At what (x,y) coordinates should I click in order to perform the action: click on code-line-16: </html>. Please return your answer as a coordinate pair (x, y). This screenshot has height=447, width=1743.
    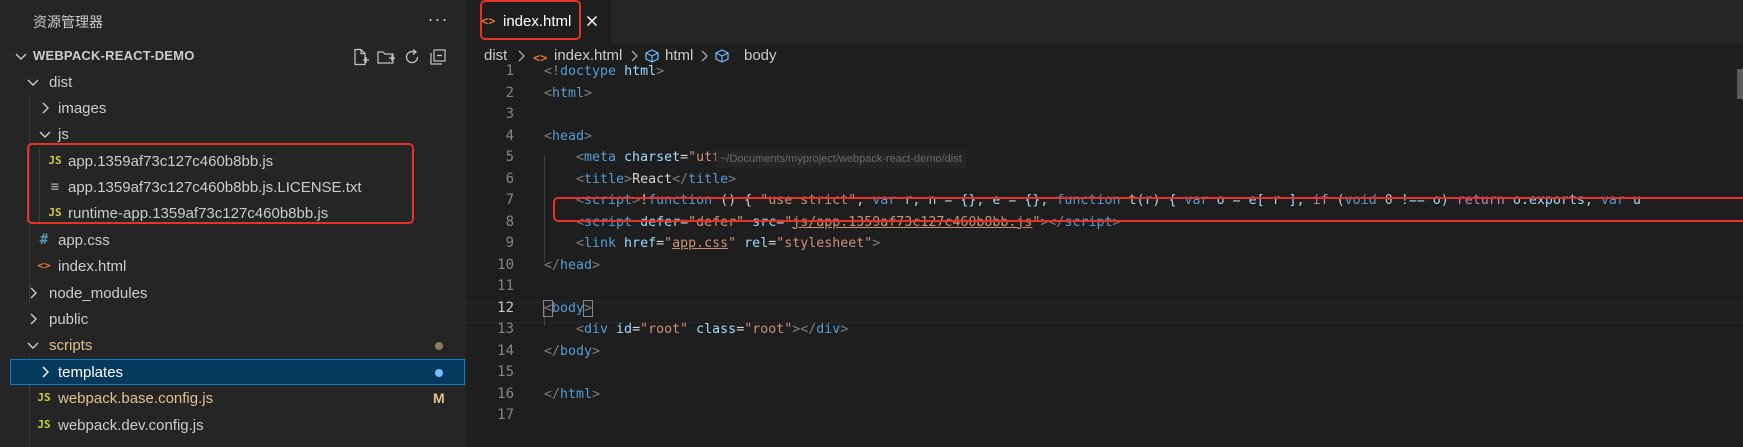
    Looking at the image, I should click on (572, 394).